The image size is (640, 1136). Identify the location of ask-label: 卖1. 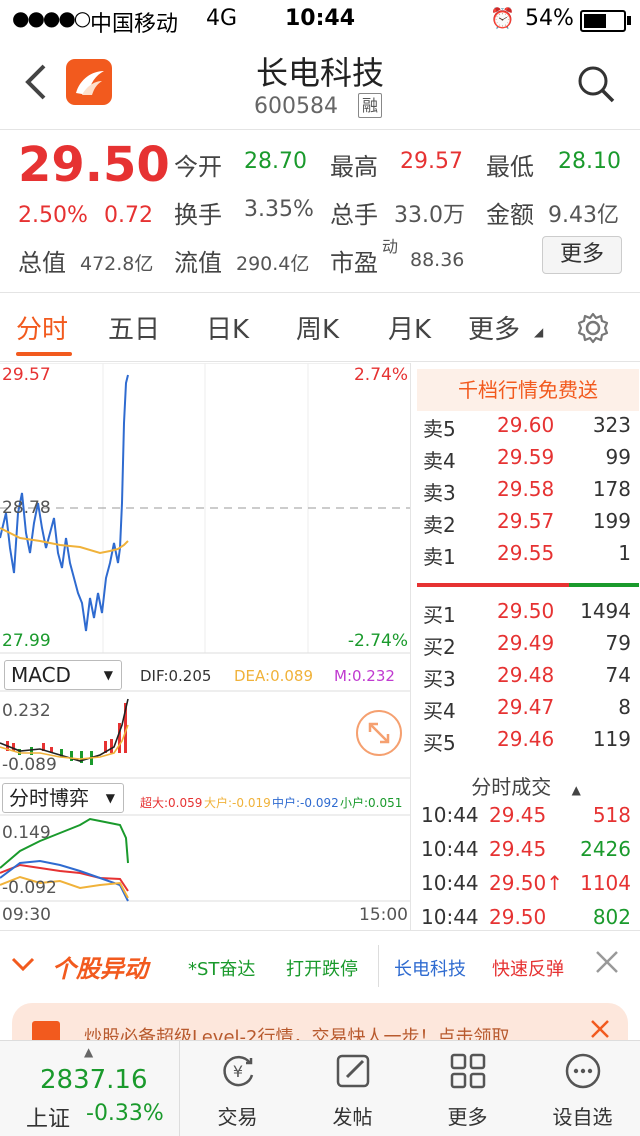
(439, 557).